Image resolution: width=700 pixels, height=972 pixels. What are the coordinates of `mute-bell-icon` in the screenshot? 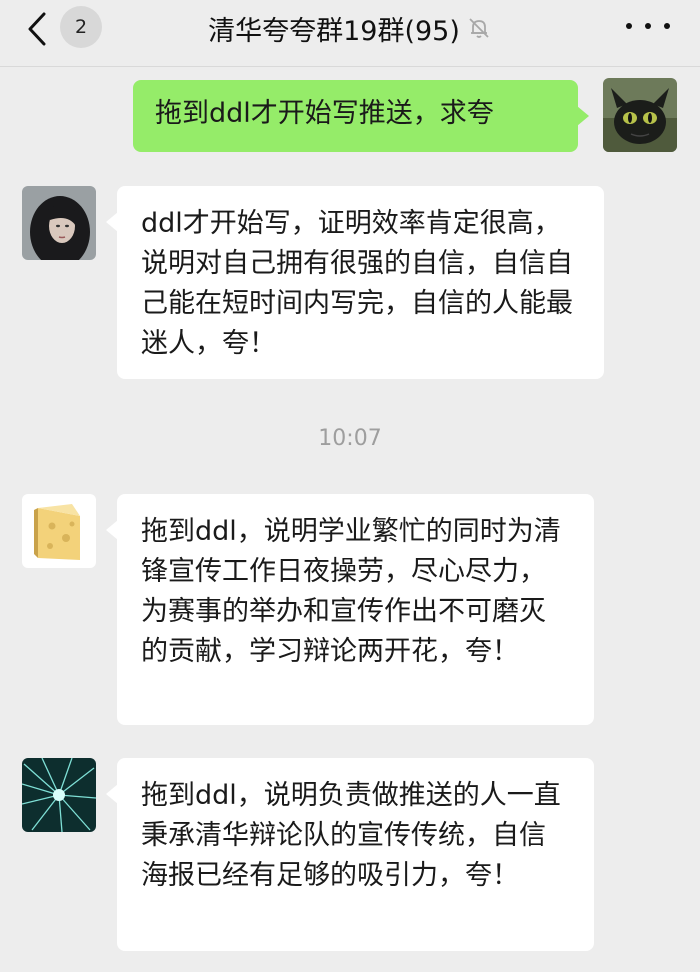 It's located at (479, 28).